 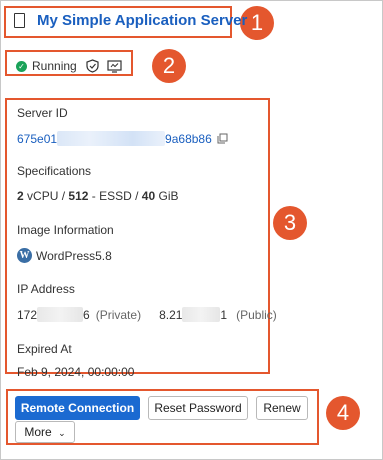 What do you see at coordinates (222, 138) in the screenshot?
I see `copy-icon` at bounding box center [222, 138].